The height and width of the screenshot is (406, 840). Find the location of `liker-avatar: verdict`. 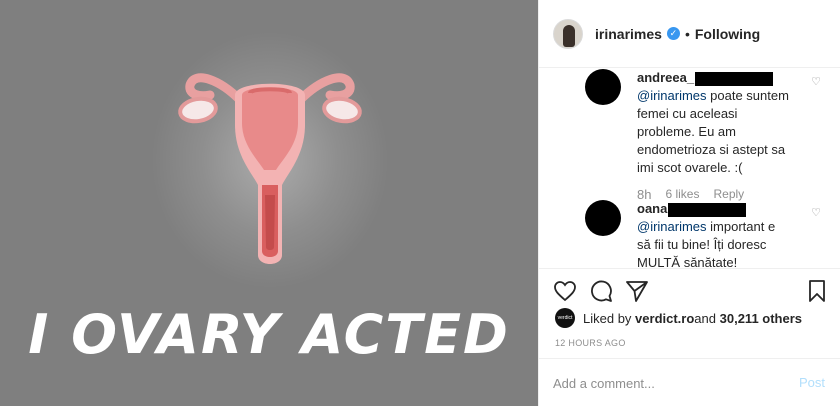

liker-avatar: verdict is located at coordinates (565, 318).